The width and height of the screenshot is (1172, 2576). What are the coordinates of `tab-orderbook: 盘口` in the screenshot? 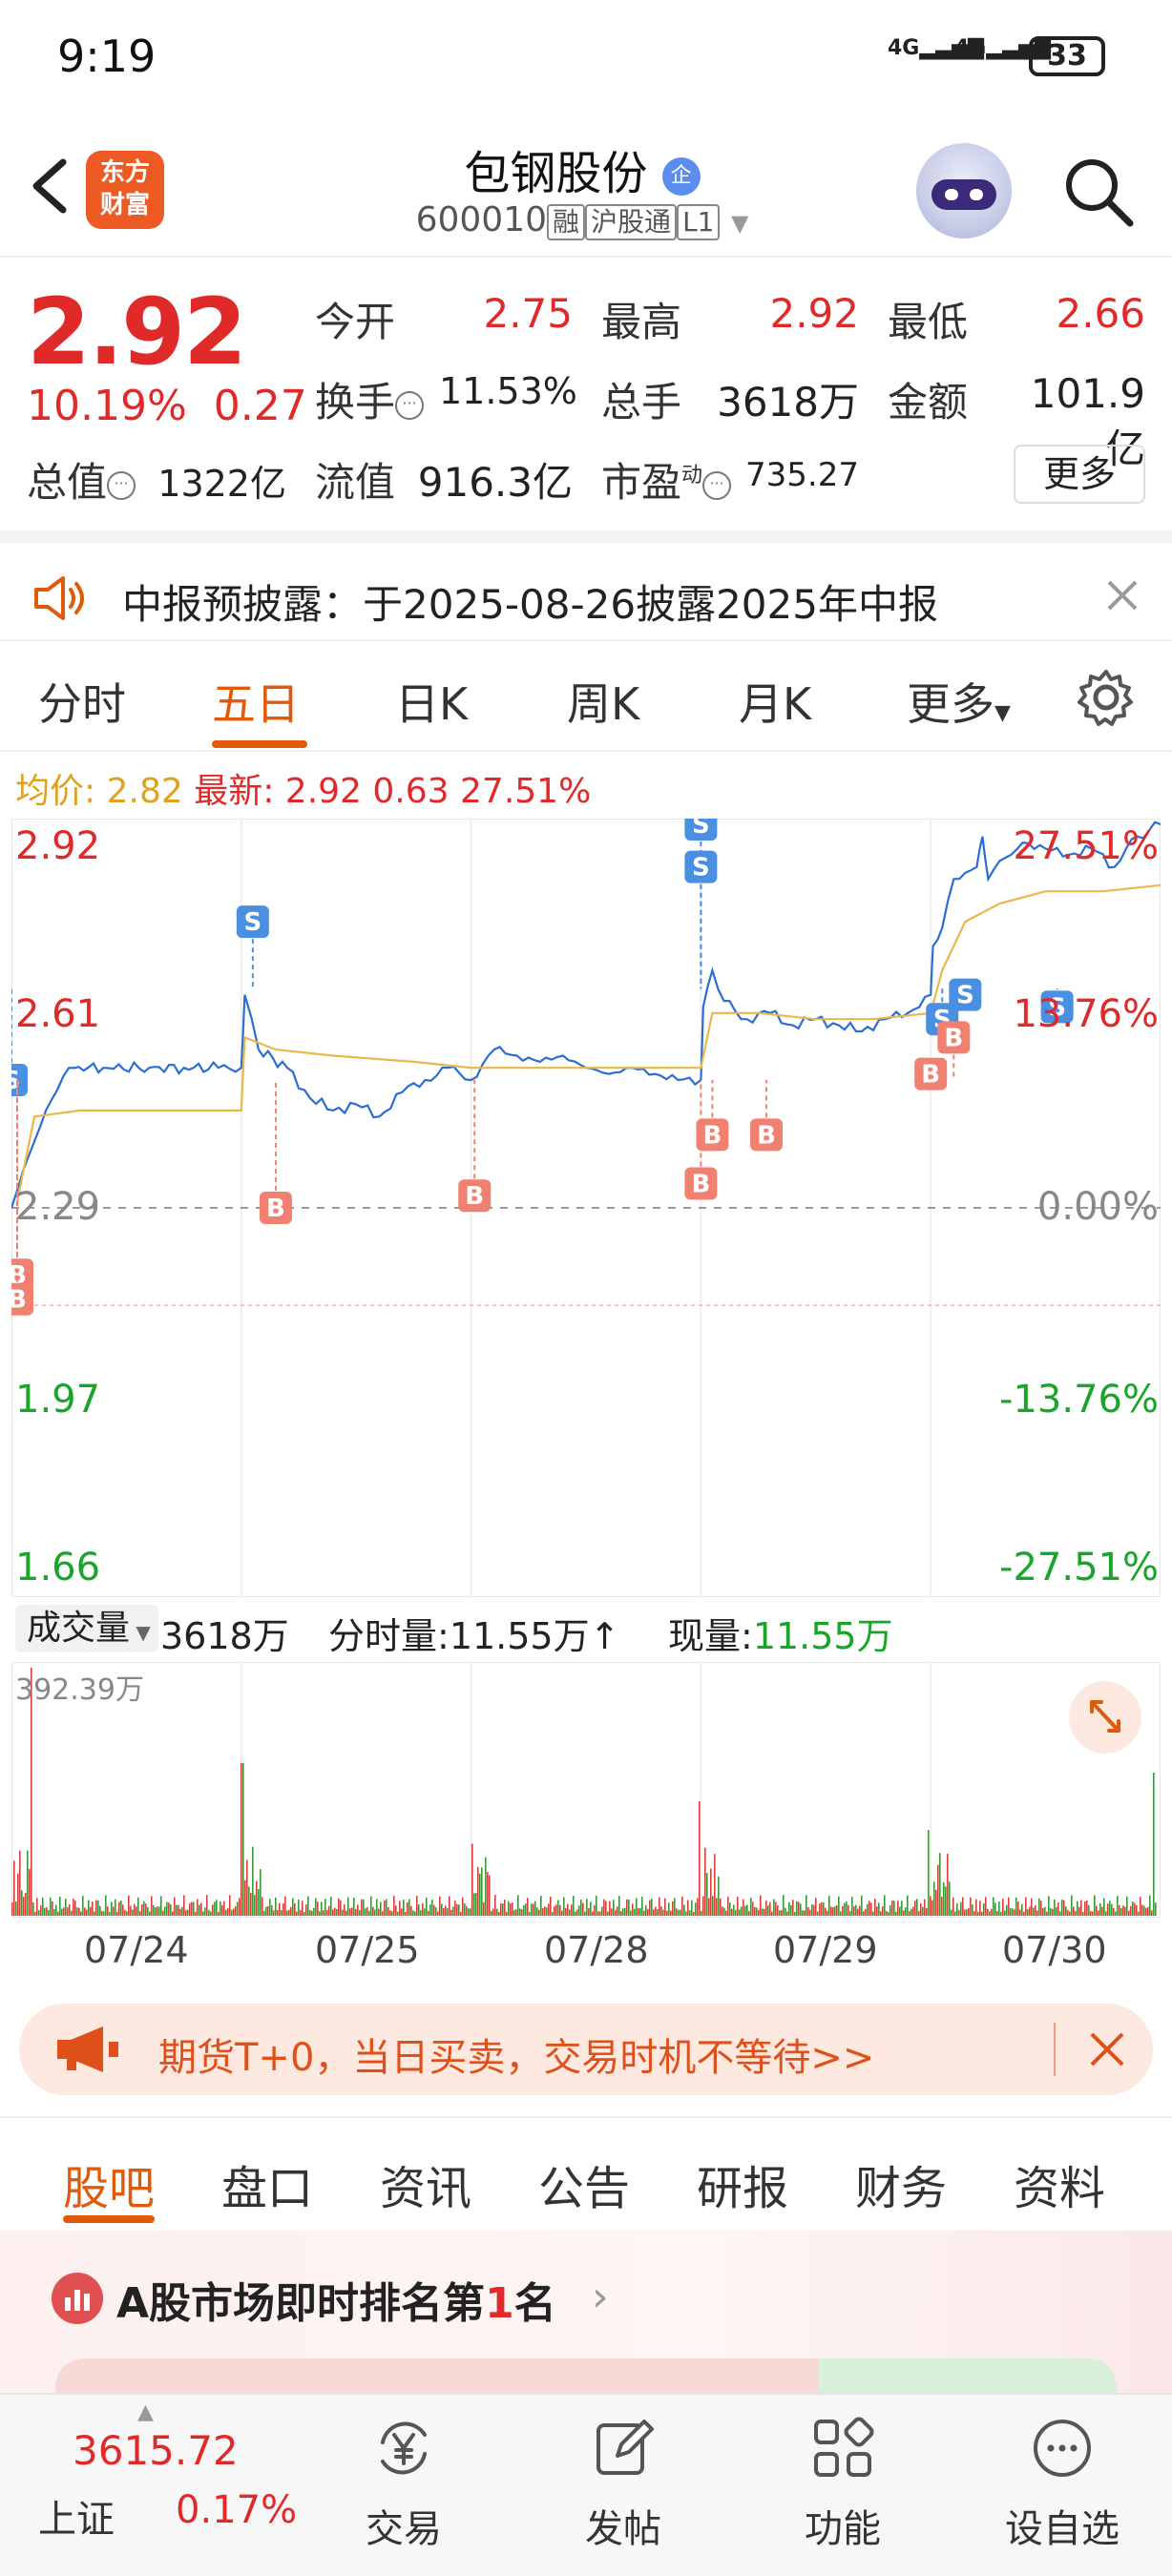 It's located at (267, 2183).